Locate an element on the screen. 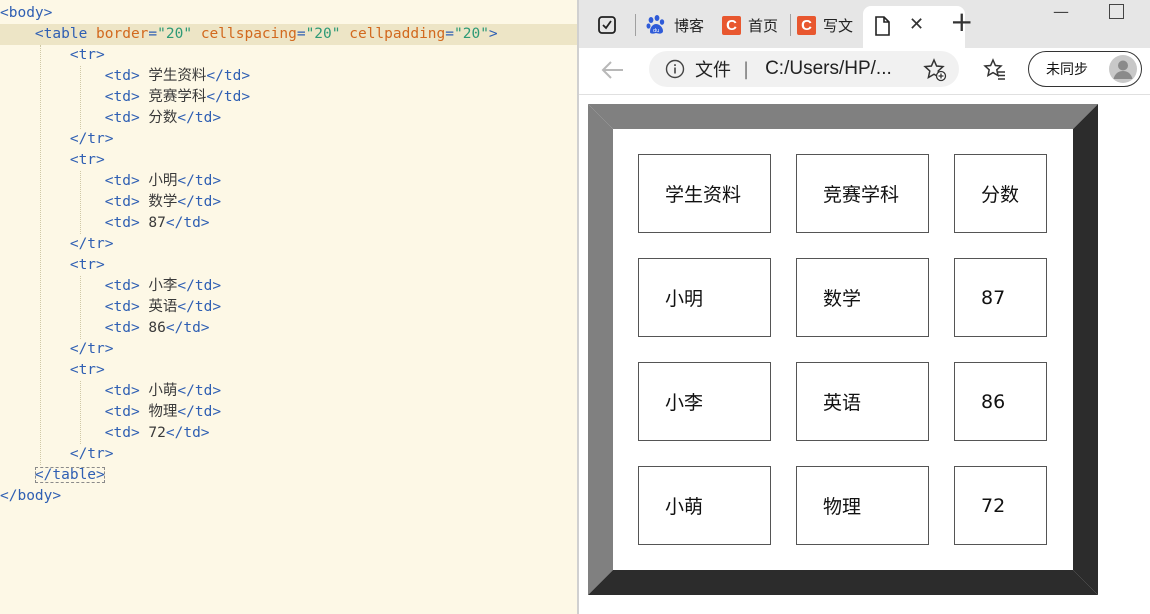 The width and height of the screenshot is (1150, 614). code-line: <td> 小萌</td> is located at coordinates (110, 391).